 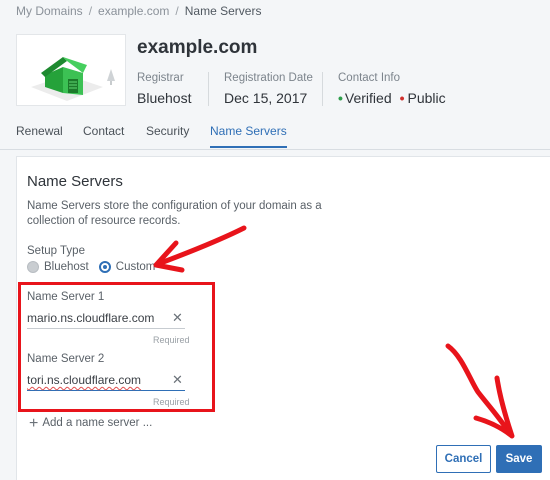 I want to click on panel-title: Name Servers, so click(x=75, y=181).